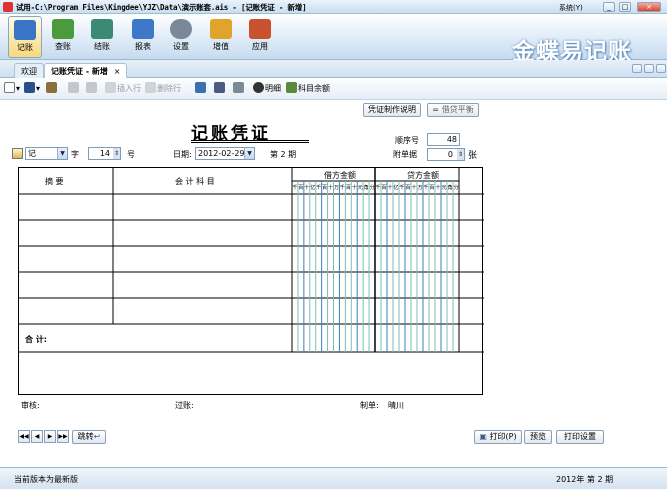 The height and width of the screenshot is (489, 667). Describe the element at coordinates (104, 153) in the screenshot. I see `voucher-number-stepper: 14 ⇕` at that location.